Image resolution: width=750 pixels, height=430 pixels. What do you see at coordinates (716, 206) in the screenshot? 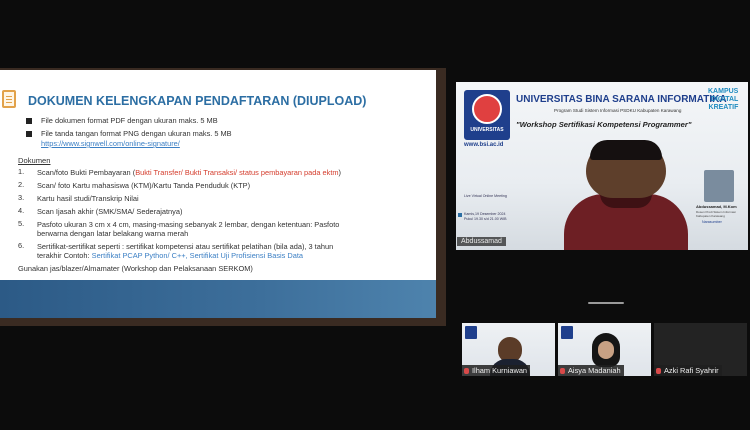
I see `speaker-name: Abdussamad, M.Kom` at bounding box center [716, 206].